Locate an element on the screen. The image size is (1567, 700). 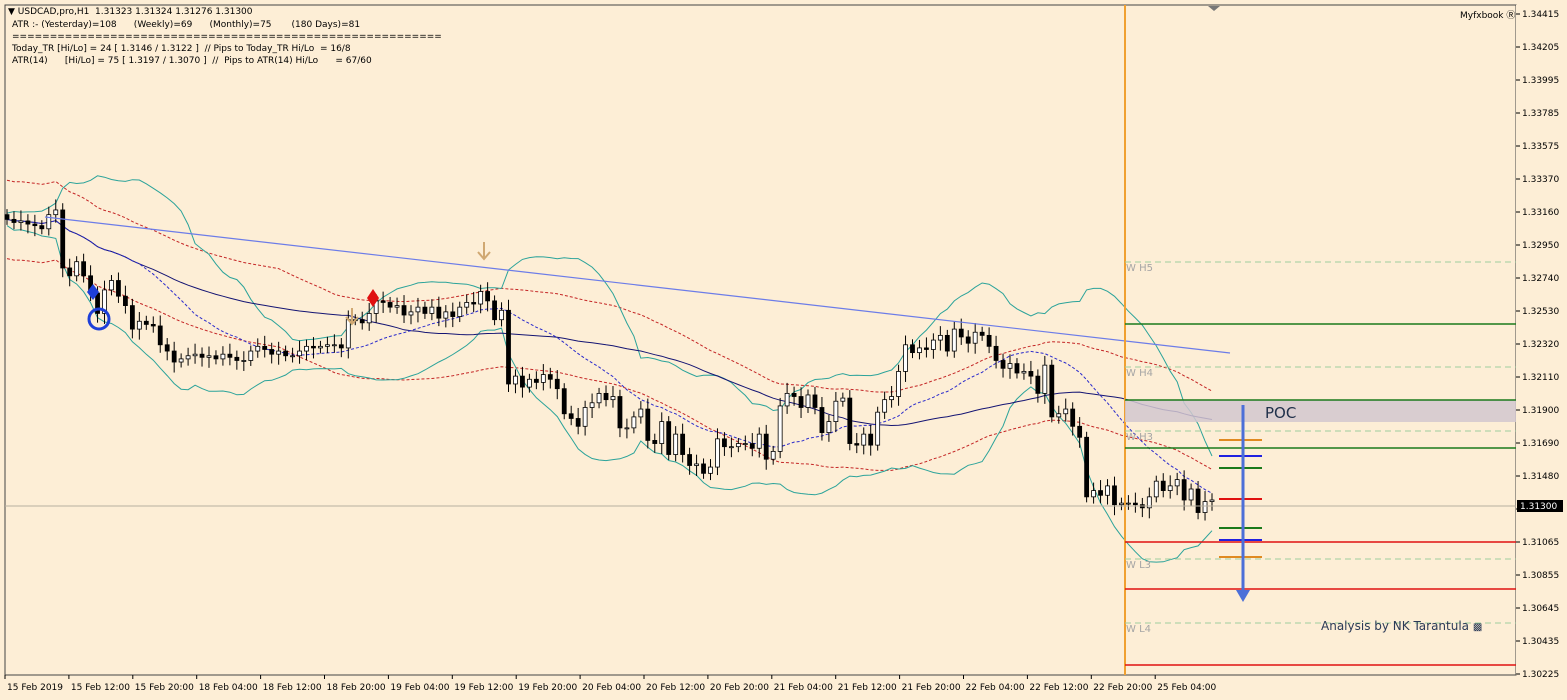
y-tick-label: 1.32320 is located at coordinates (1540, 345).